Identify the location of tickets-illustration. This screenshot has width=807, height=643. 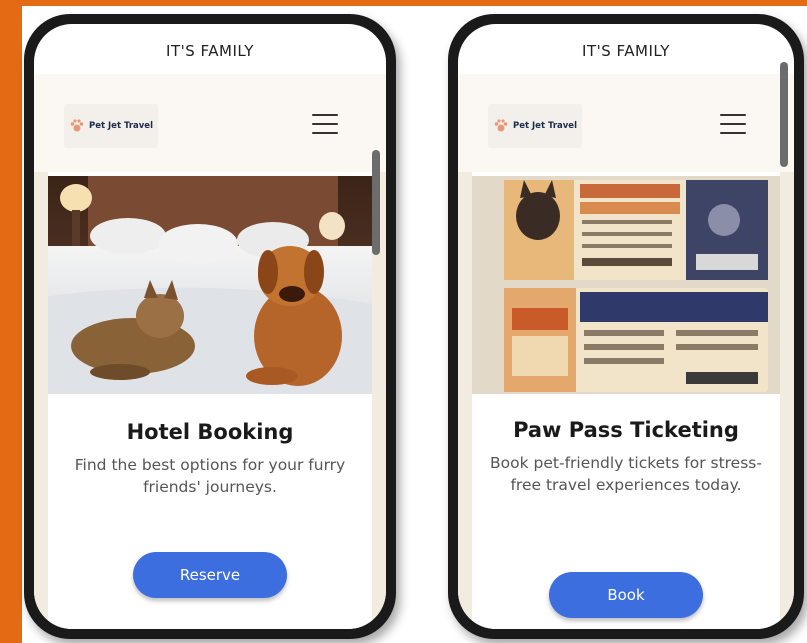
(626, 285).